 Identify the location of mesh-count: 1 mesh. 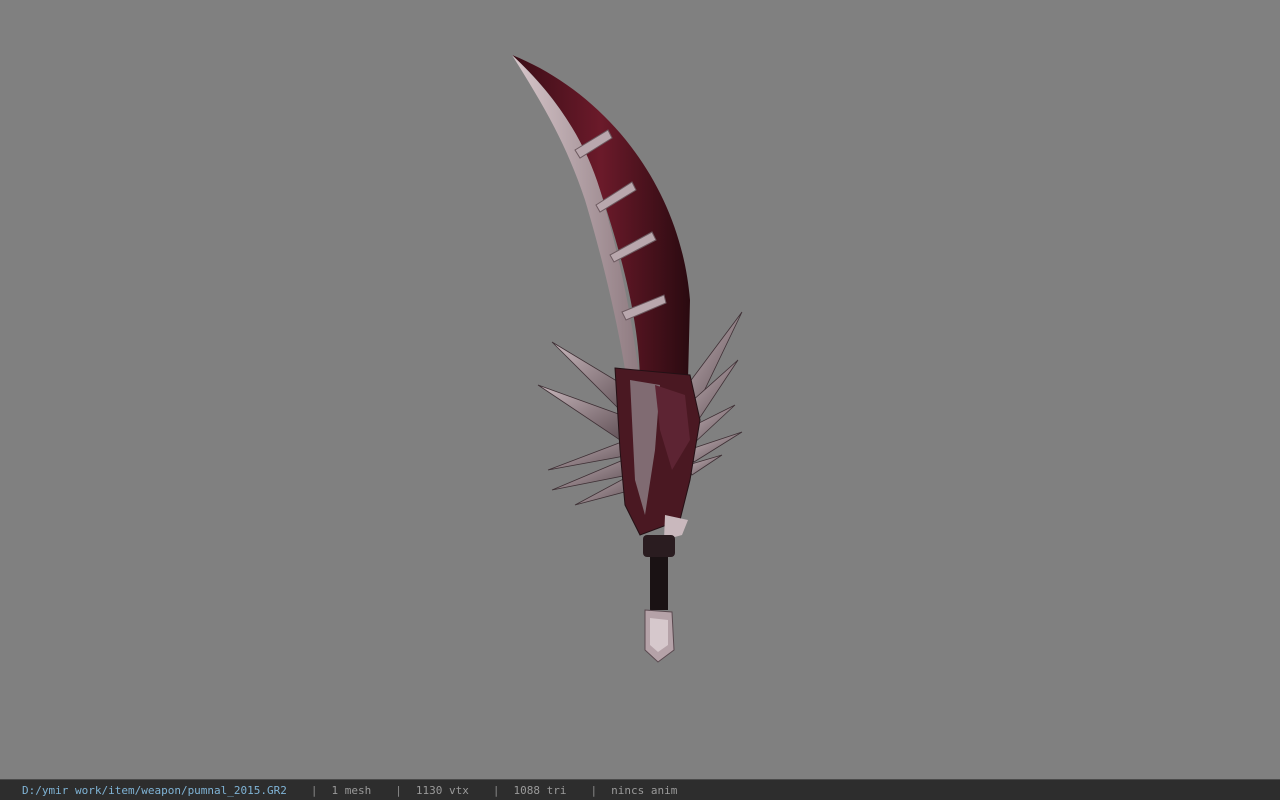
(351, 790).